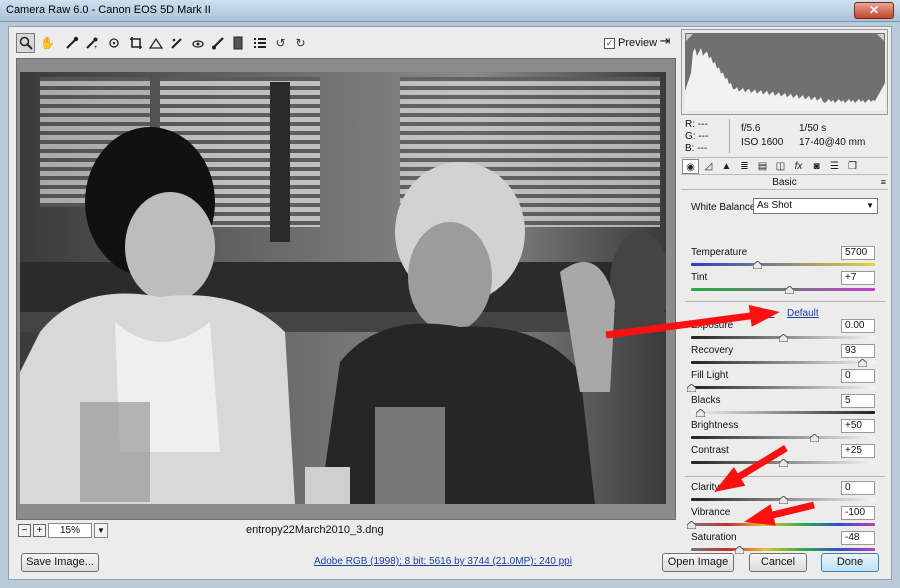 This screenshot has width=900, height=588. What do you see at coordinates (237, 43) in the screenshot?
I see `graduated-filter-icon` at bounding box center [237, 43].